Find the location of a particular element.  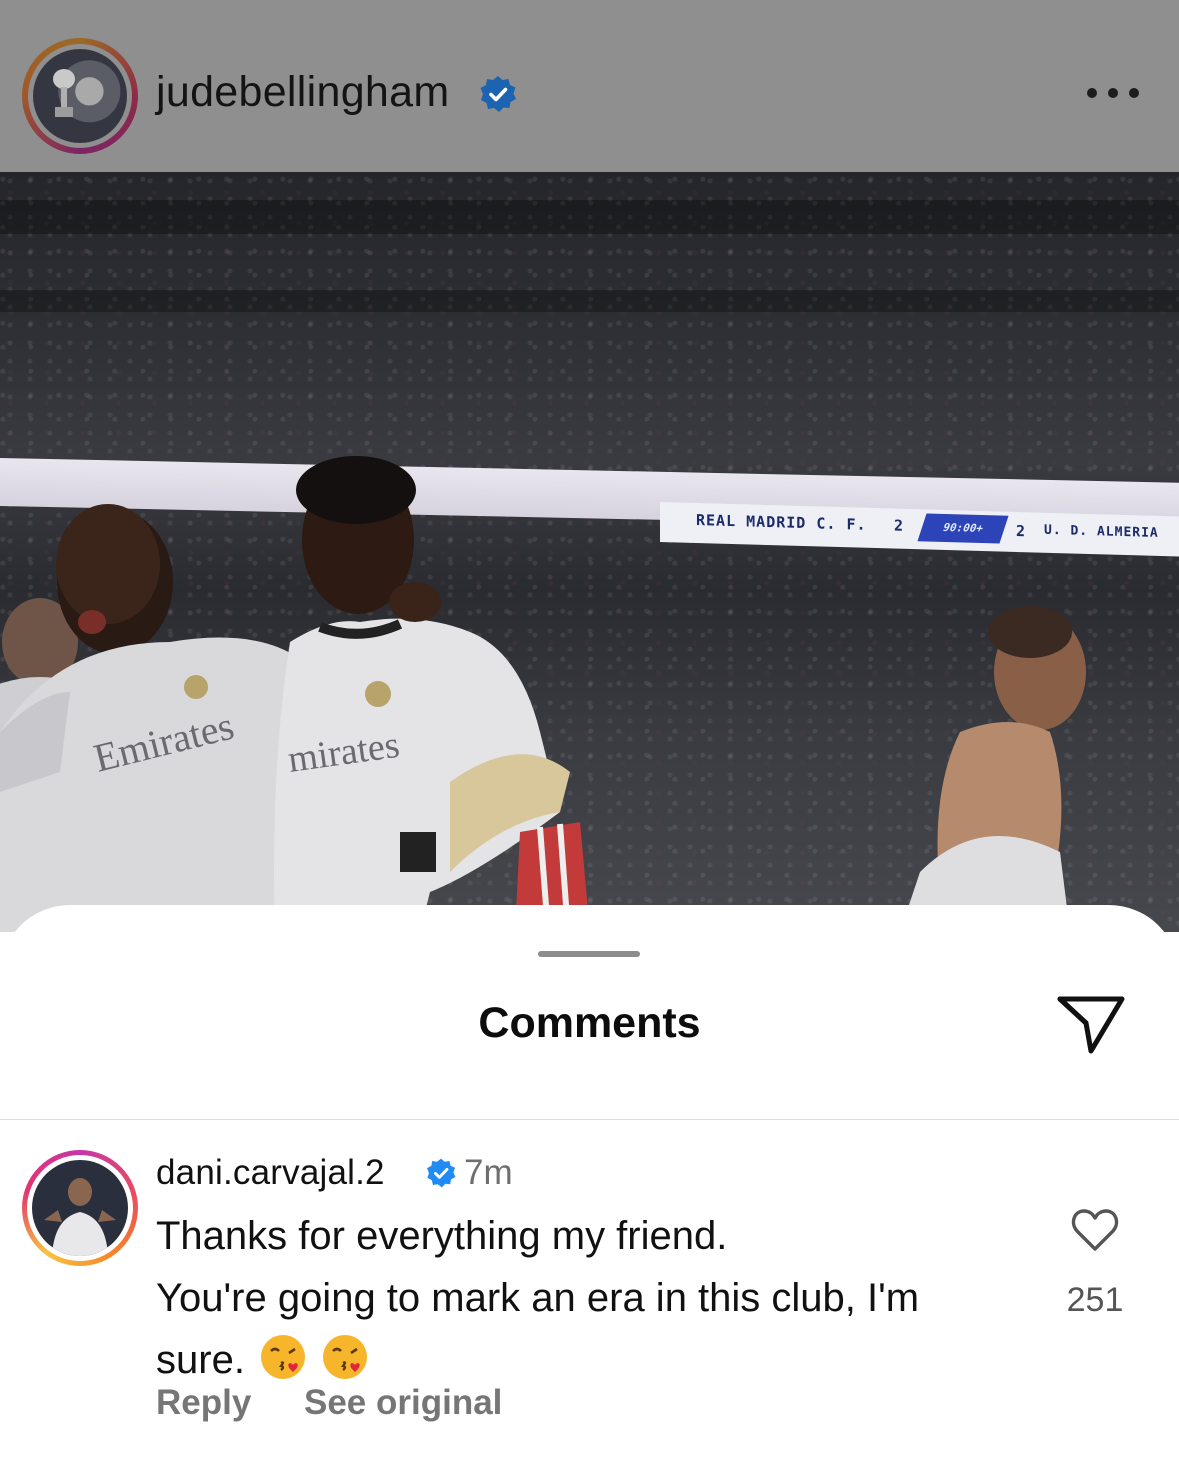

comment-timestamp: 7m is located at coordinates (488, 1172).